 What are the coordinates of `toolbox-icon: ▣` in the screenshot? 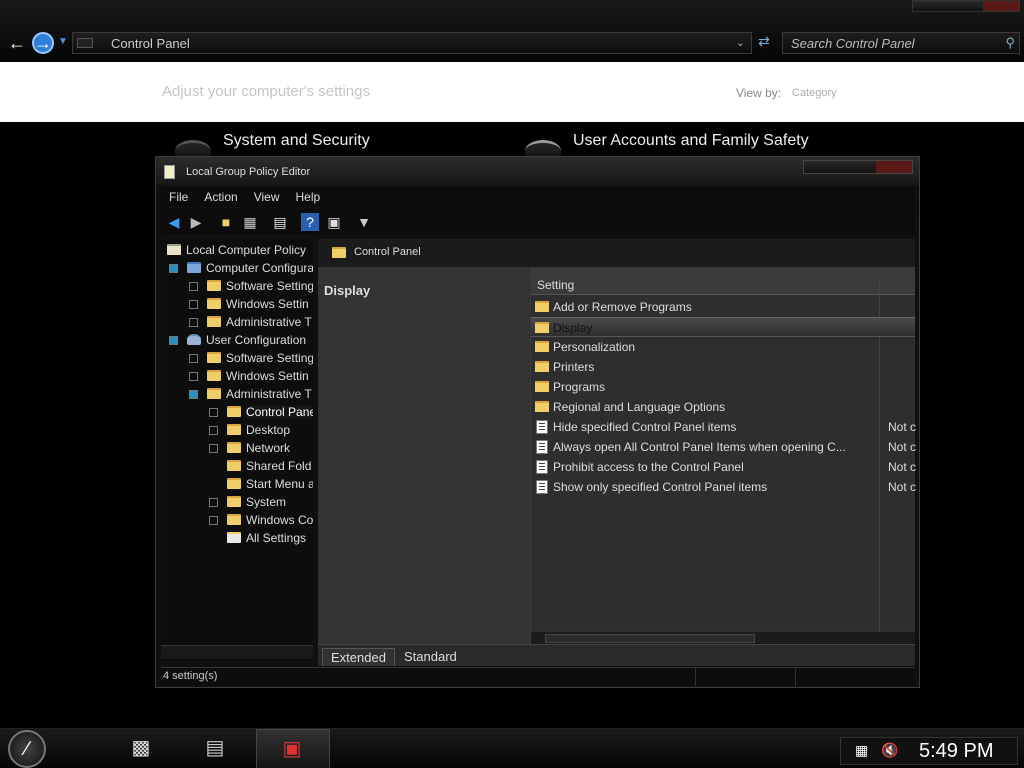 It's located at (292, 749).